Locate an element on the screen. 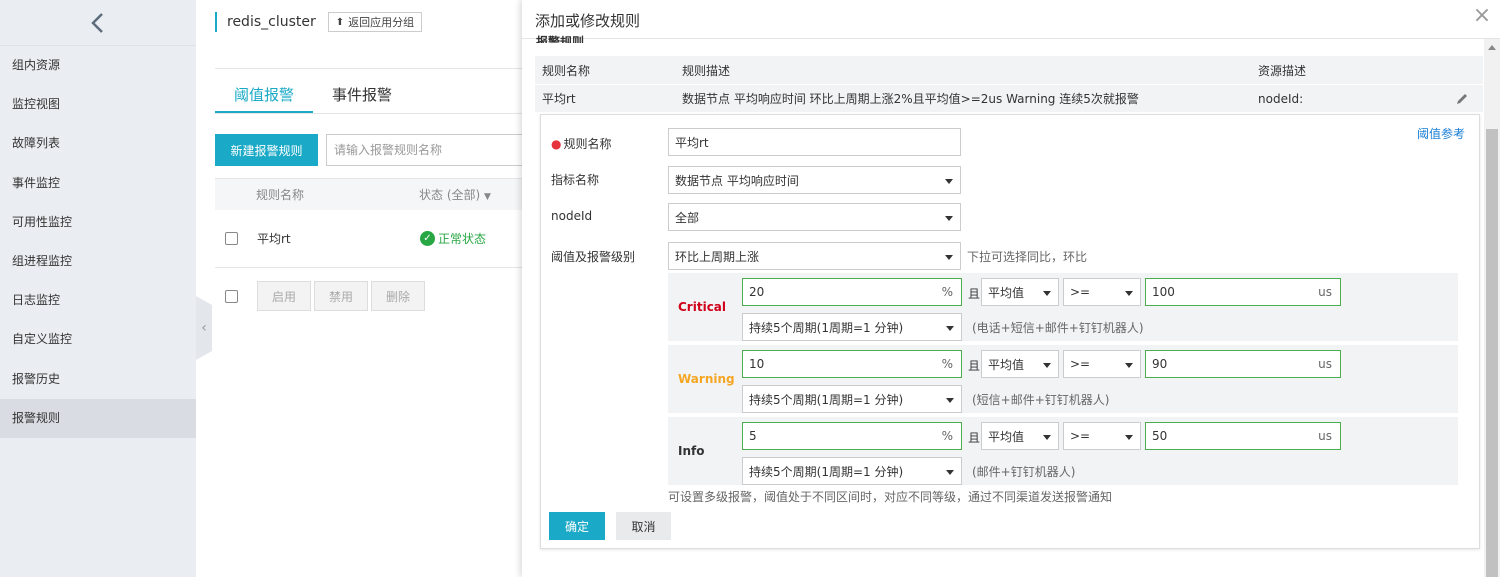 This screenshot has height=577, width=1500. close-icon: × is located at coordinates (1482, 16).